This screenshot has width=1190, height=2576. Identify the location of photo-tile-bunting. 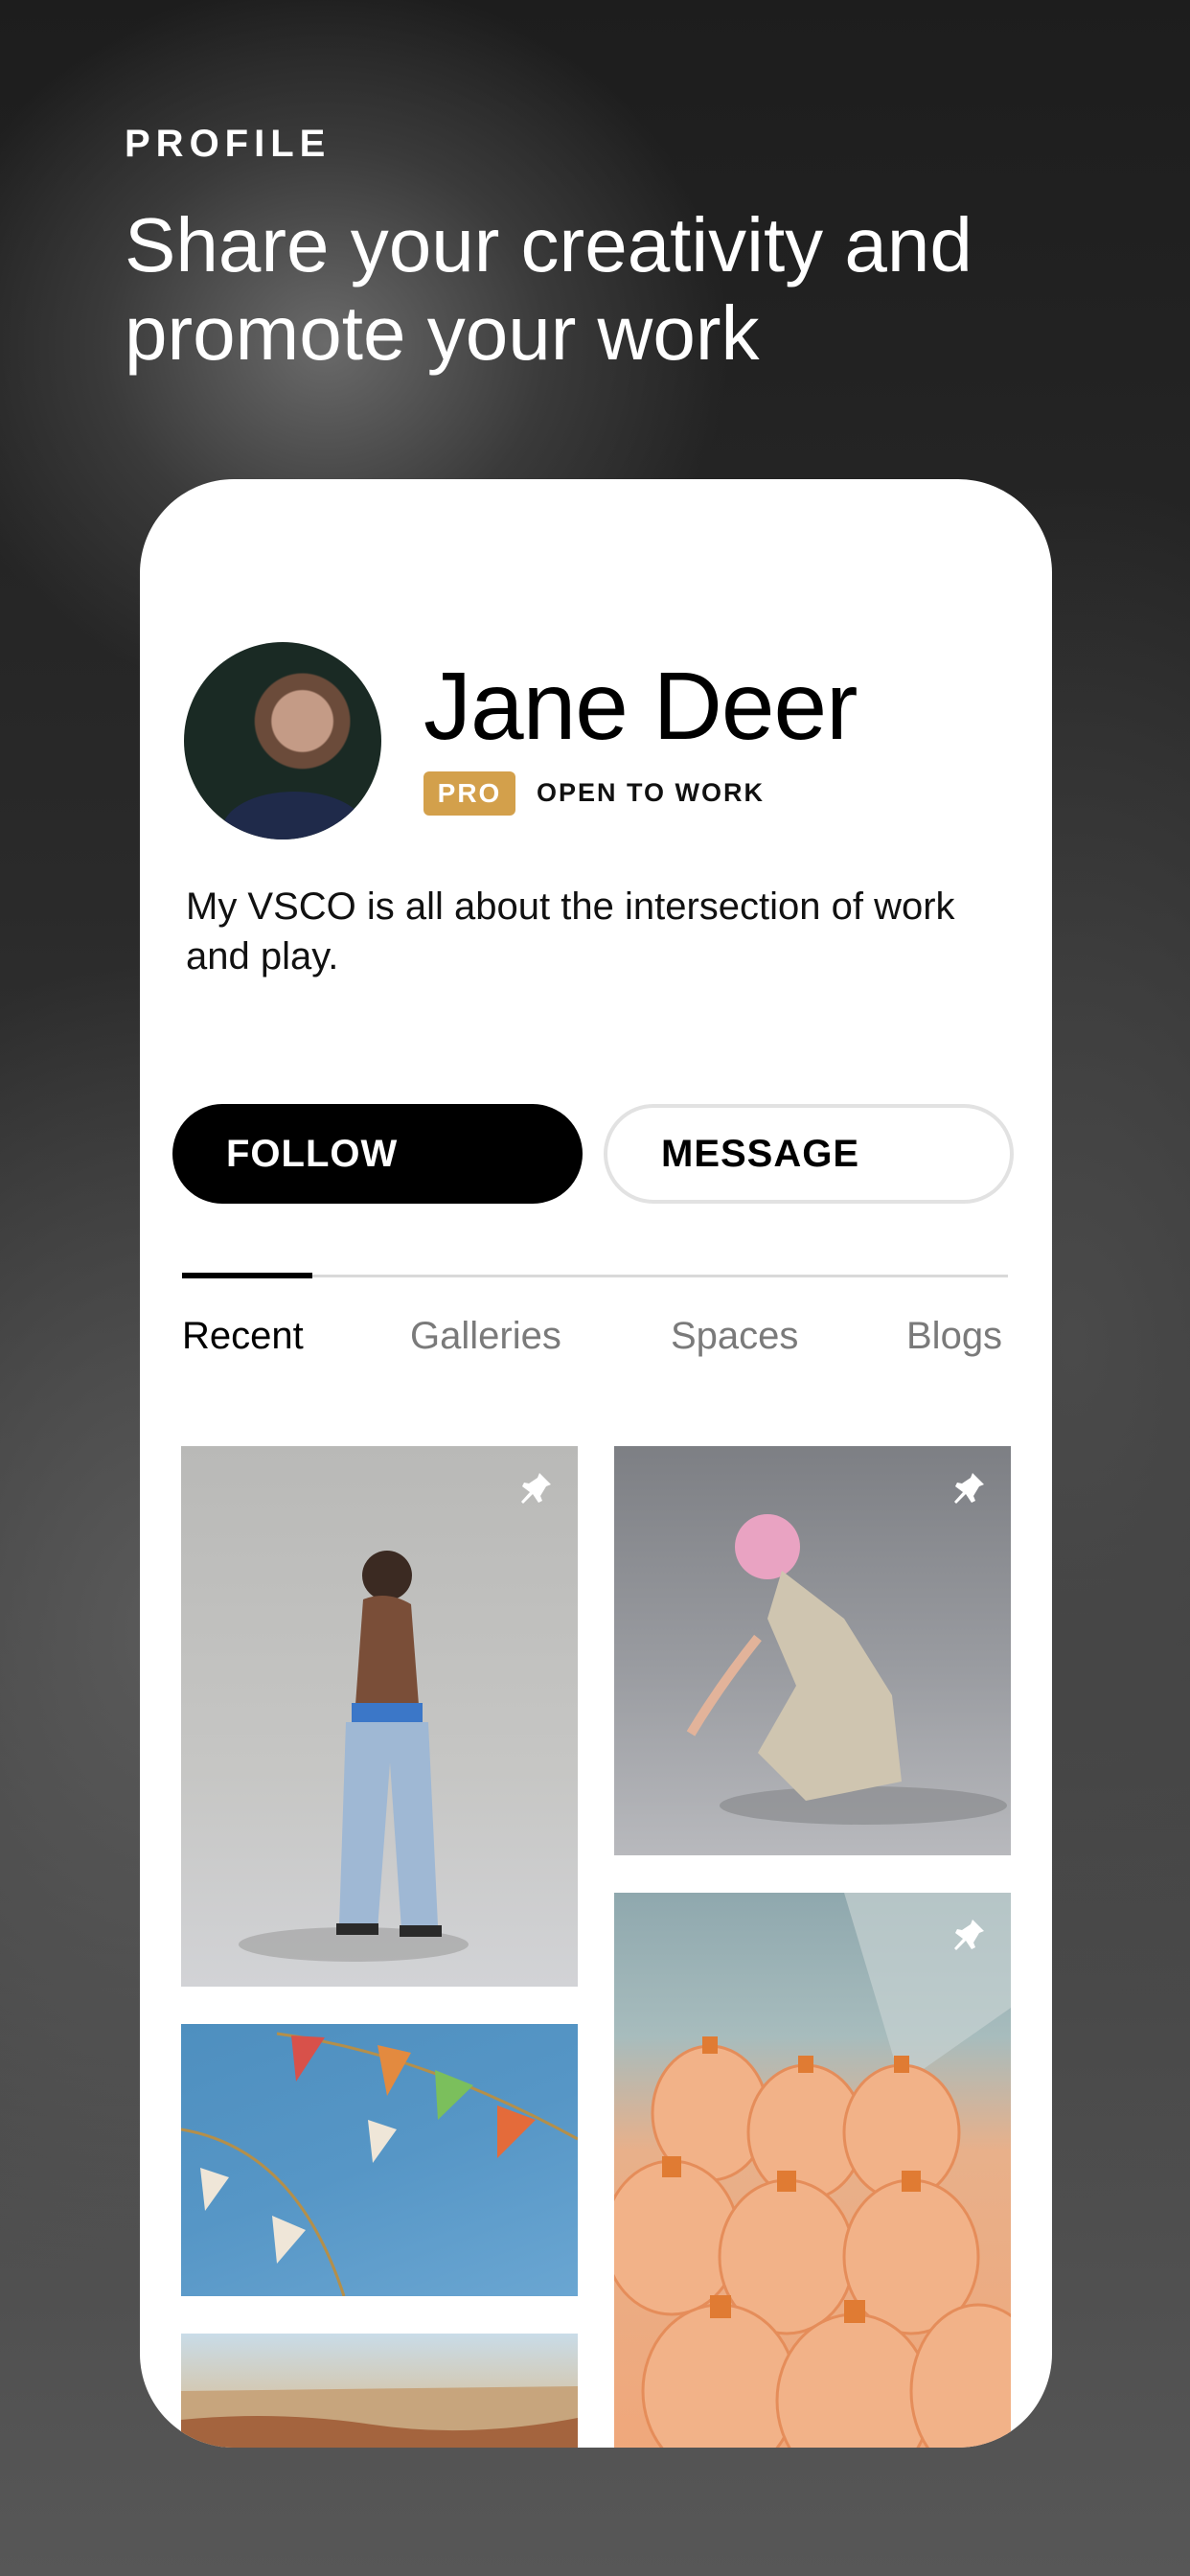
(380, 2160).